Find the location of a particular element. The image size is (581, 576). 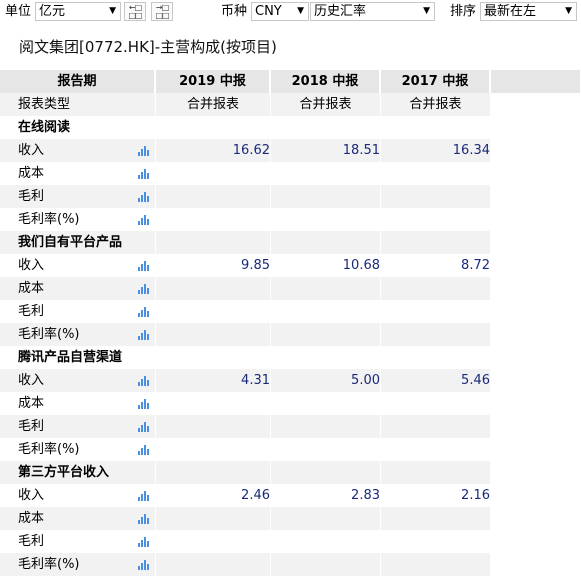

report-type-row: 报表类型 合并报表 合并报表 合并报表 is located at coordinates (290, 104).